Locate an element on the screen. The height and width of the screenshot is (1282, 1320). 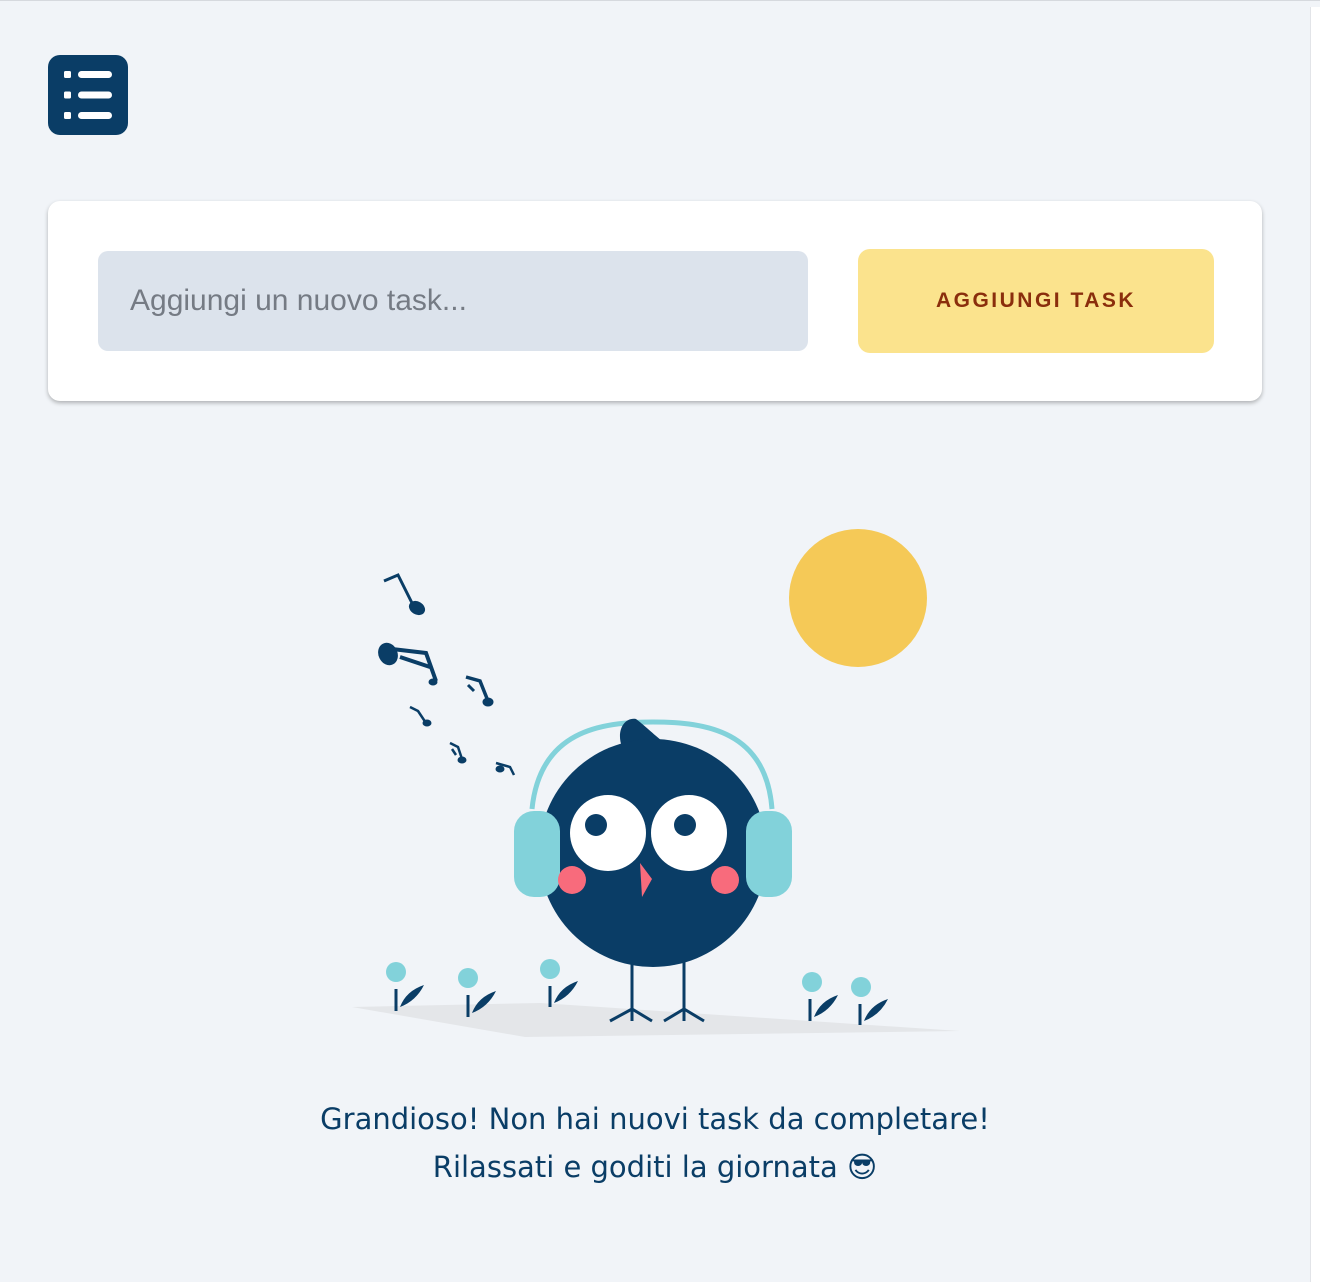
scrollbar is located at coordinates (1315, 644).